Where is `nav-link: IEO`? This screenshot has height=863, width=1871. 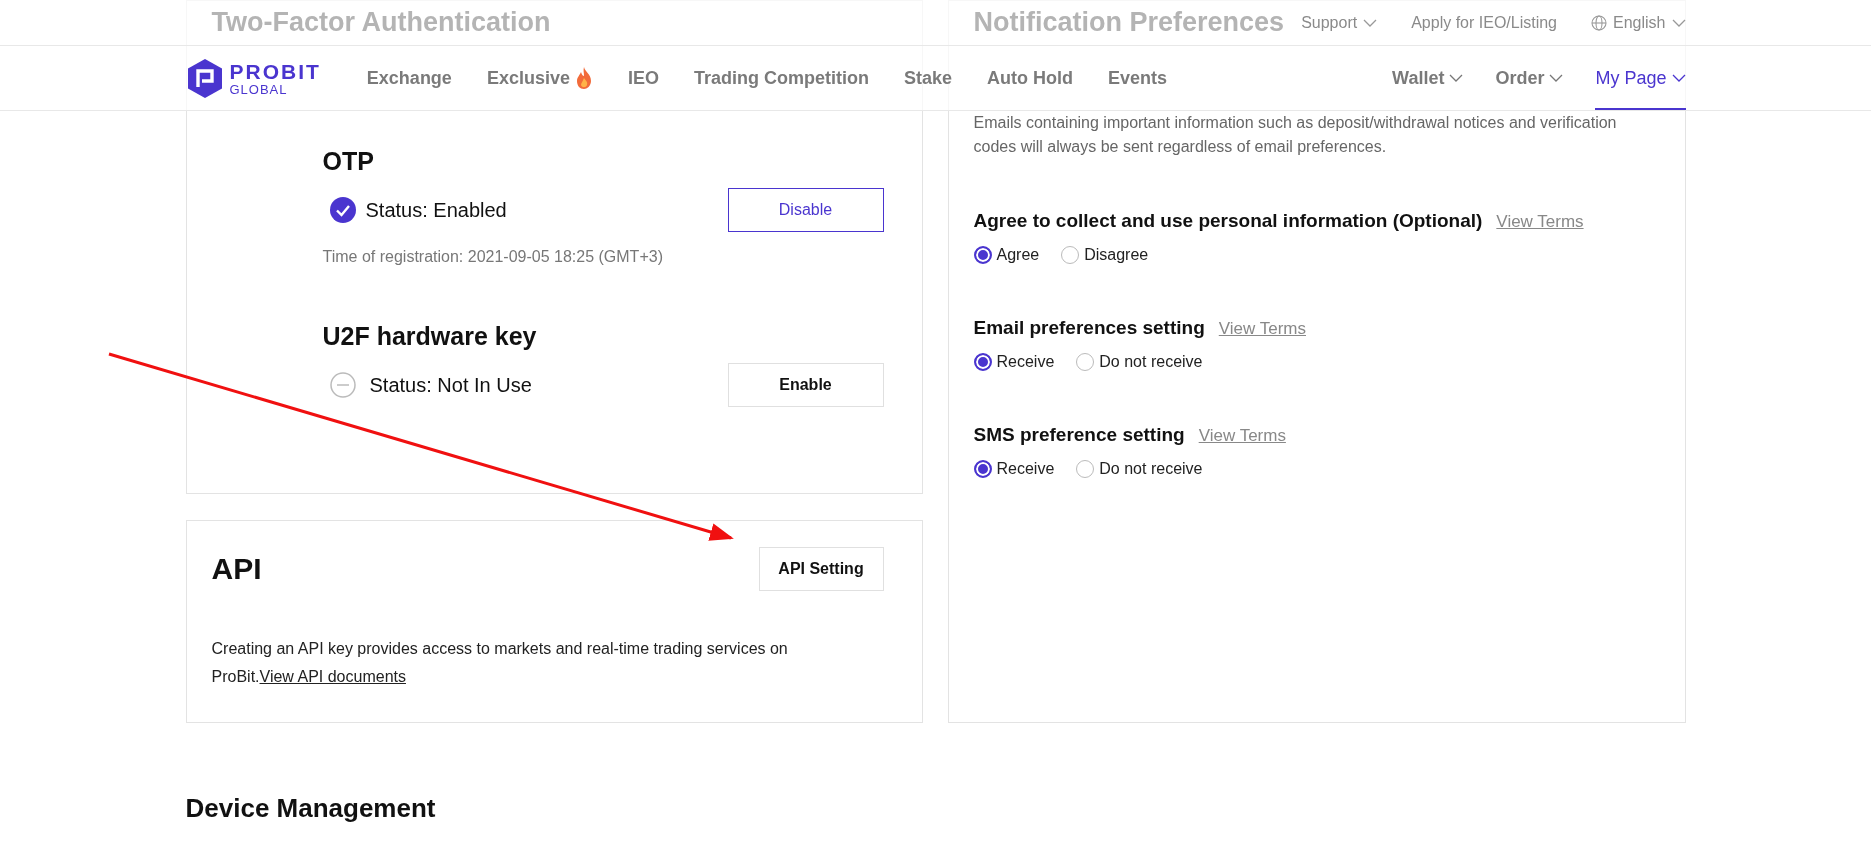 nav-link: IEO is located at coordinates (643, 78).